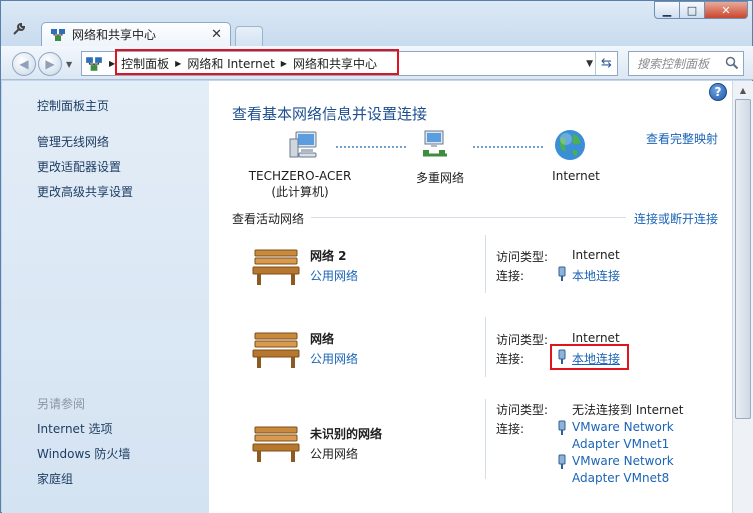 The width and height of the screenshot is (753, 513). I want to click on globe-icon, so click(570, 145).